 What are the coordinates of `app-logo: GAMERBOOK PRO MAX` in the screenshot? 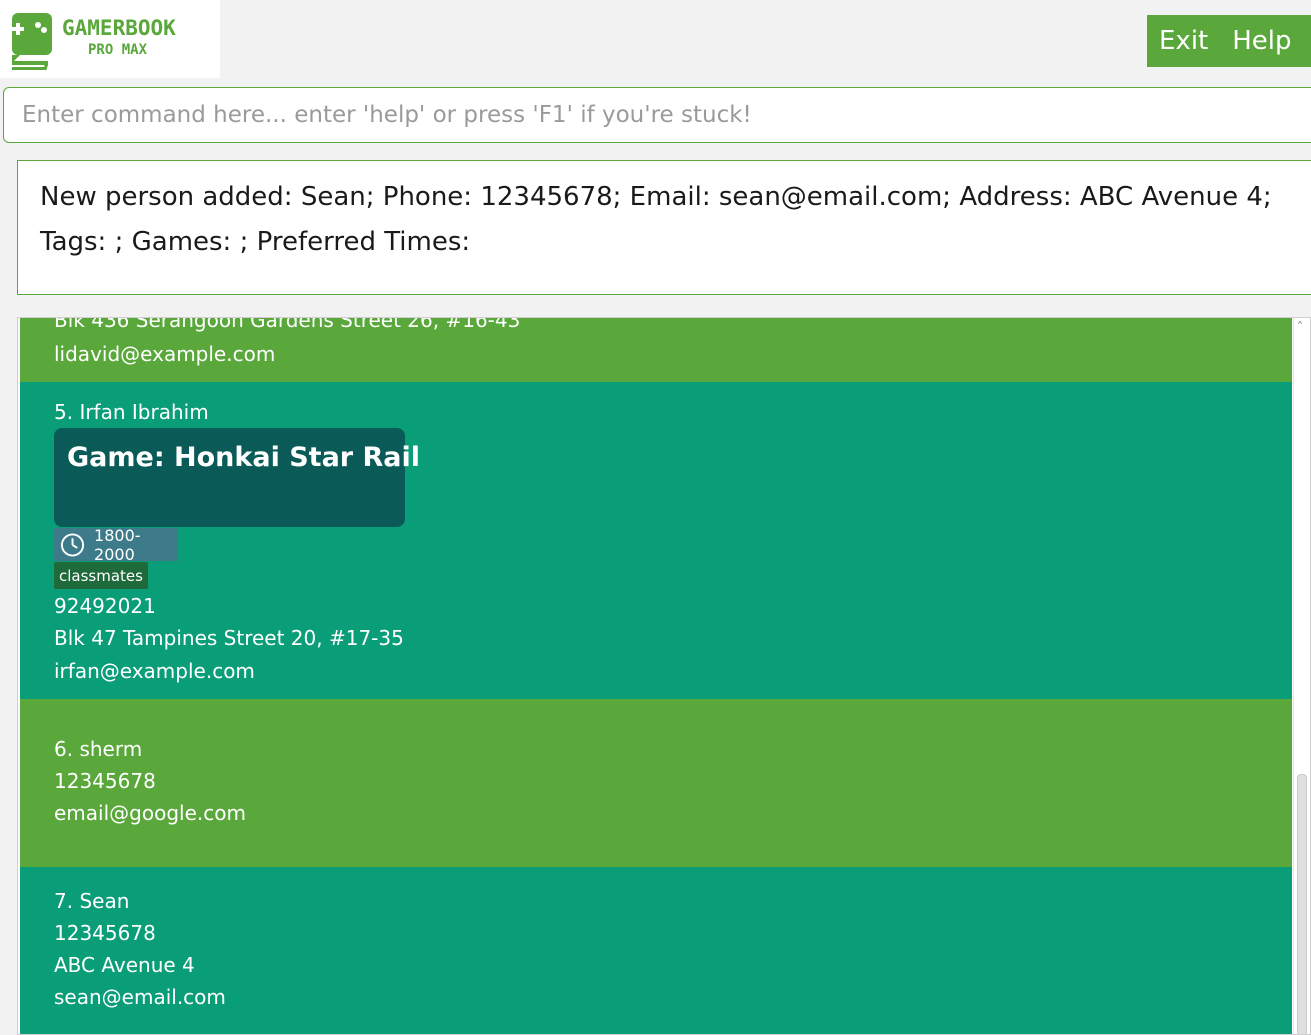 It's located at (110, 39).